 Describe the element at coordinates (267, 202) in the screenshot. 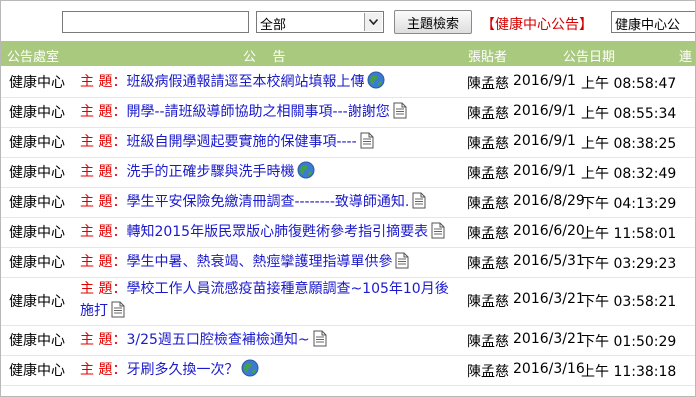

I see `subject-link: 學生平安保險免繳清冊調查--------致導師通知.` at that location.